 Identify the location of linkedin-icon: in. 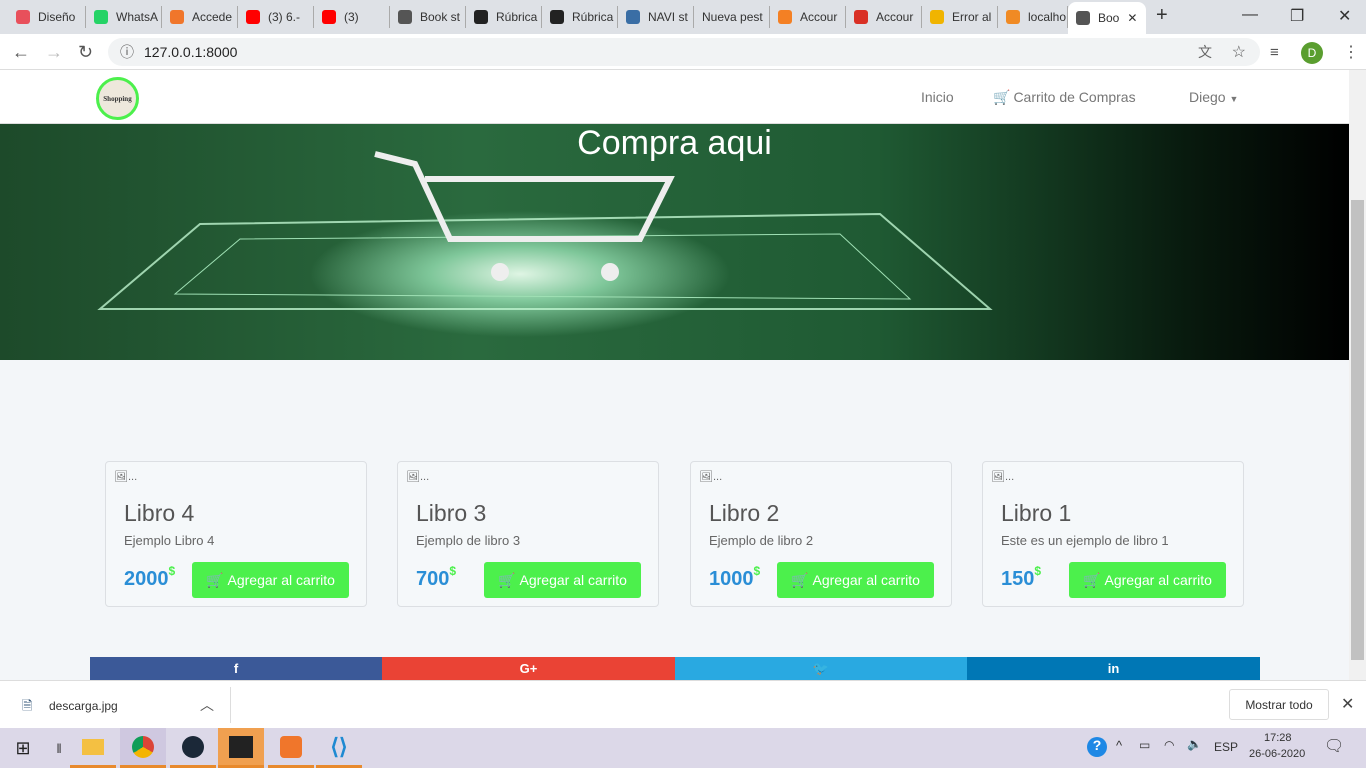
(1113, 668).